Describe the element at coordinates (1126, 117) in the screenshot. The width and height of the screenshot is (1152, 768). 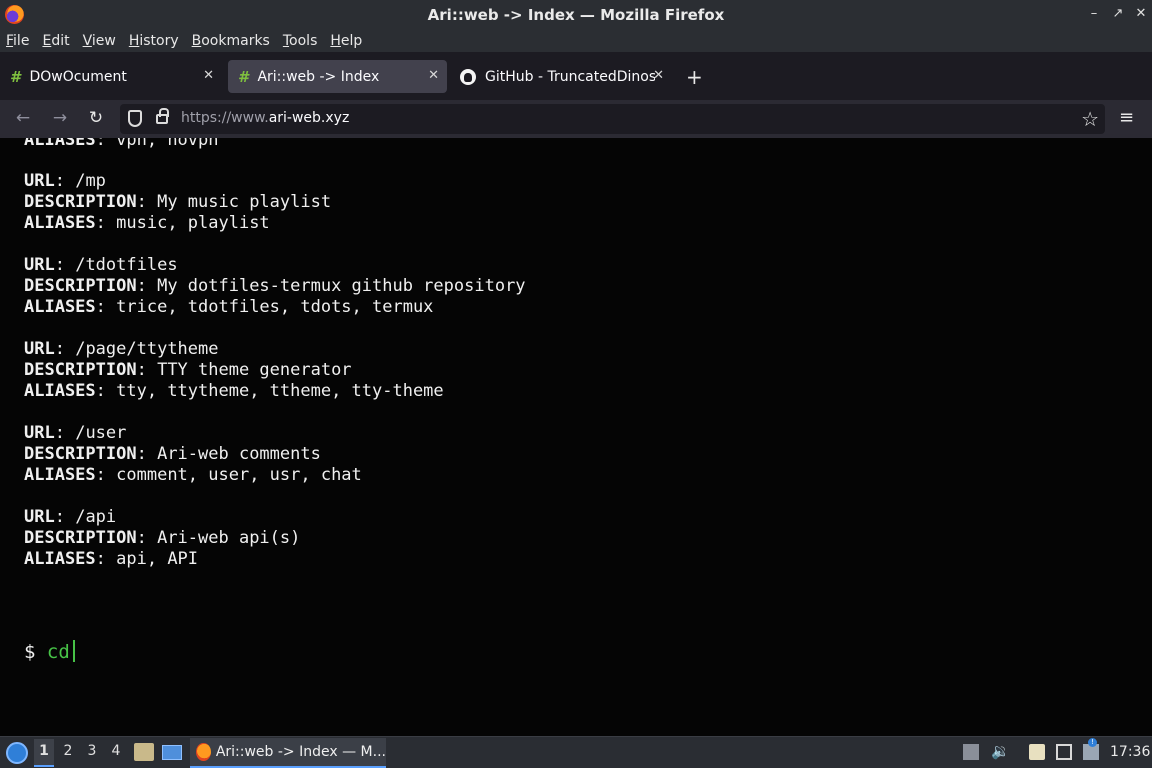
I see `hamburger-menu-icon: ≡` at that location.